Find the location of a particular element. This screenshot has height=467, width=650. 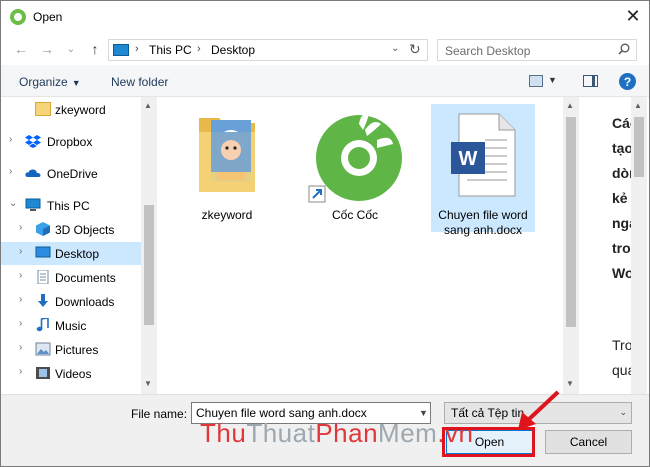

preview-text: Tro is located at coordinates (622, 345).